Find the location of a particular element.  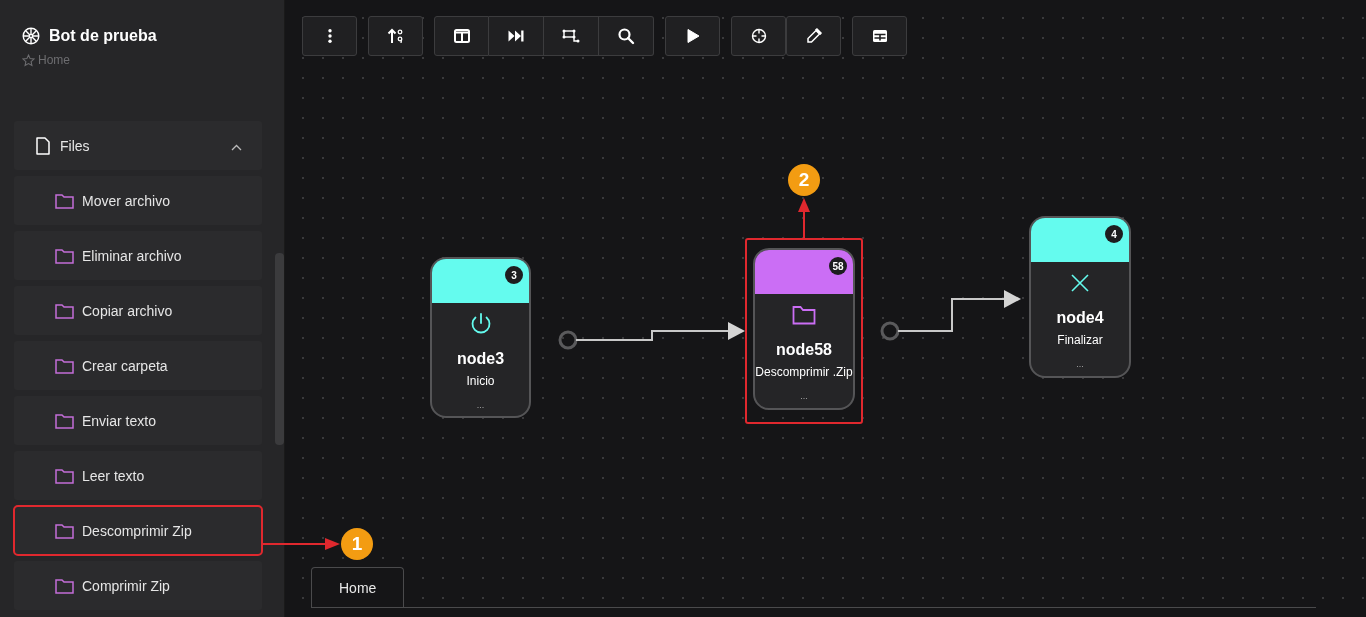

node-subtitle: Descomprimir .Zip is located at coordinates (804, 372).